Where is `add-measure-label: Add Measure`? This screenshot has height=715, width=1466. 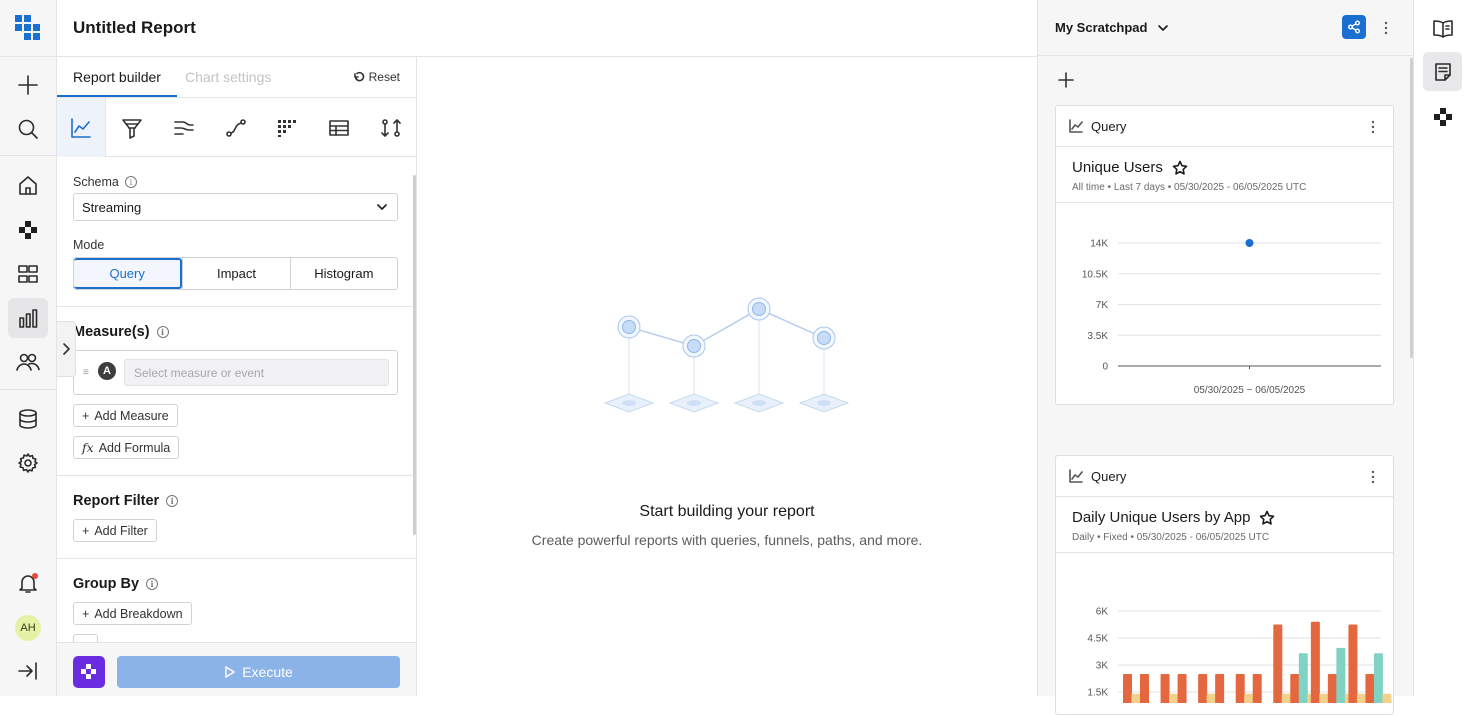 add-measure-label: Add Measure is located at coordinates (131, 415).